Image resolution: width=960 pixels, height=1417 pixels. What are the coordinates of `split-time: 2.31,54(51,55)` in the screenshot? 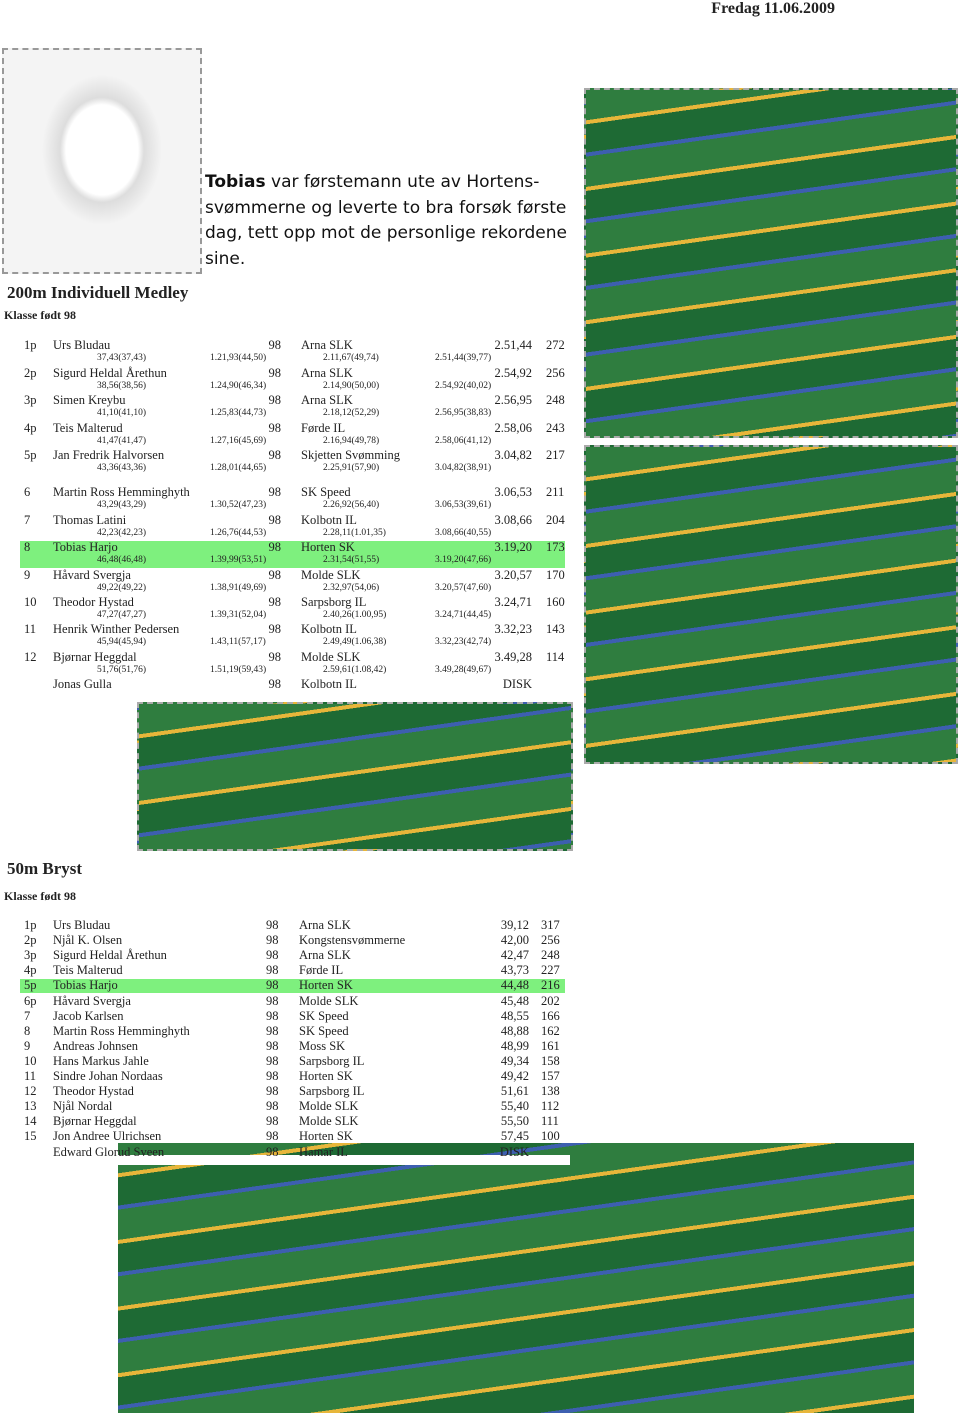 It's located at (351, 560).